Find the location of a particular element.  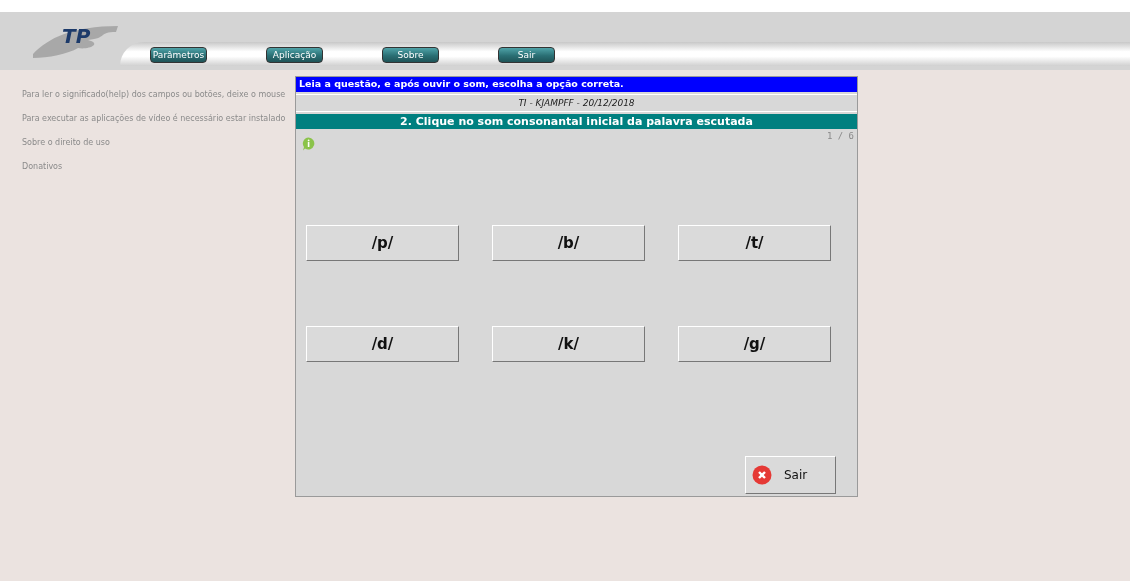

menu-button: Aplicação is located at coordinates (294, 55).